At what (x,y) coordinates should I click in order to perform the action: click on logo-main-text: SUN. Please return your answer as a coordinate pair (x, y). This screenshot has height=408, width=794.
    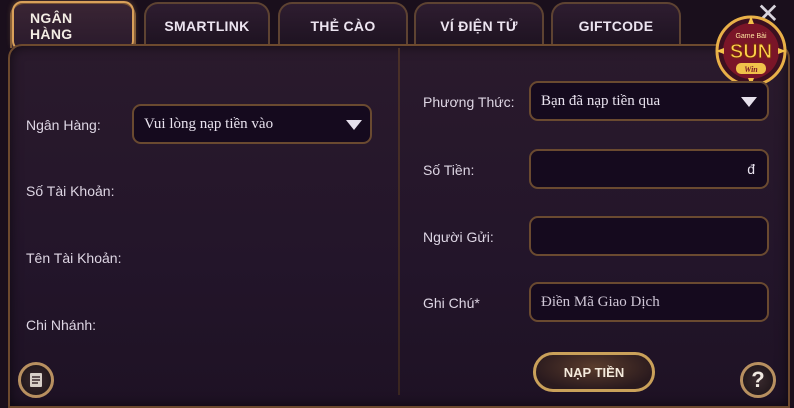
    Looking at the image, I should click on (751, 52).